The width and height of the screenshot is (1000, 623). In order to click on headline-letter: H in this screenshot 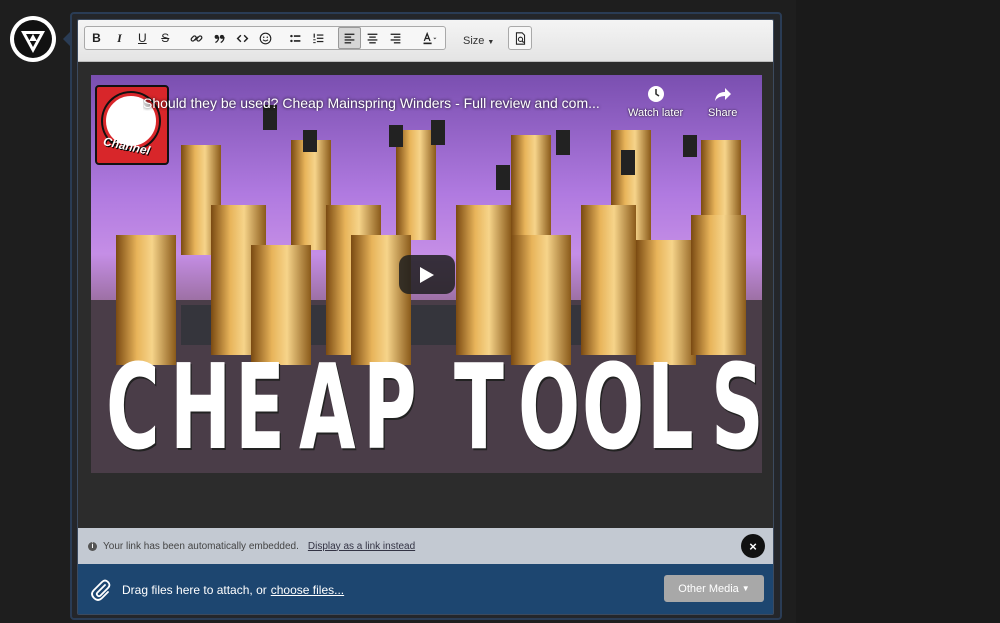, I will do `click(201, 405)`.